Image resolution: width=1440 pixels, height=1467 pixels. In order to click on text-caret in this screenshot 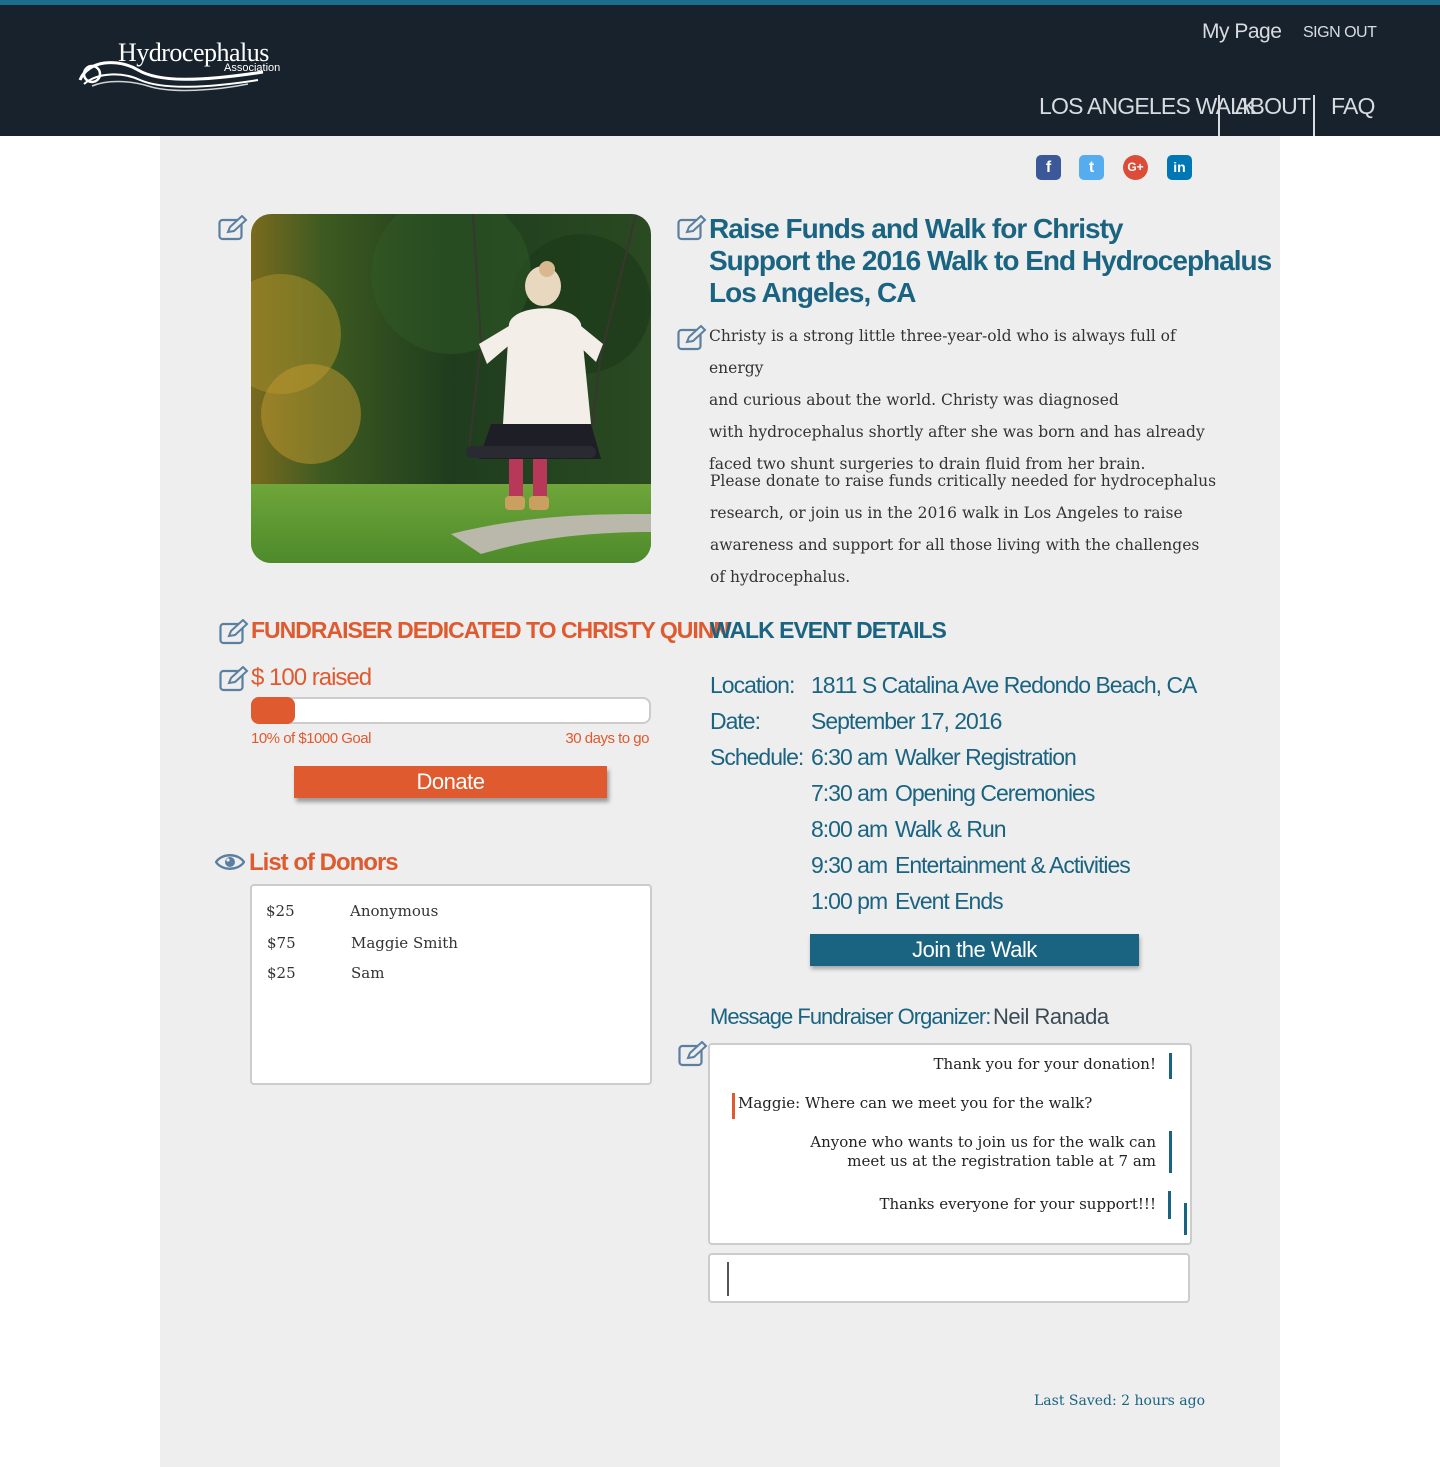, I will do `click(728, 1279)`.